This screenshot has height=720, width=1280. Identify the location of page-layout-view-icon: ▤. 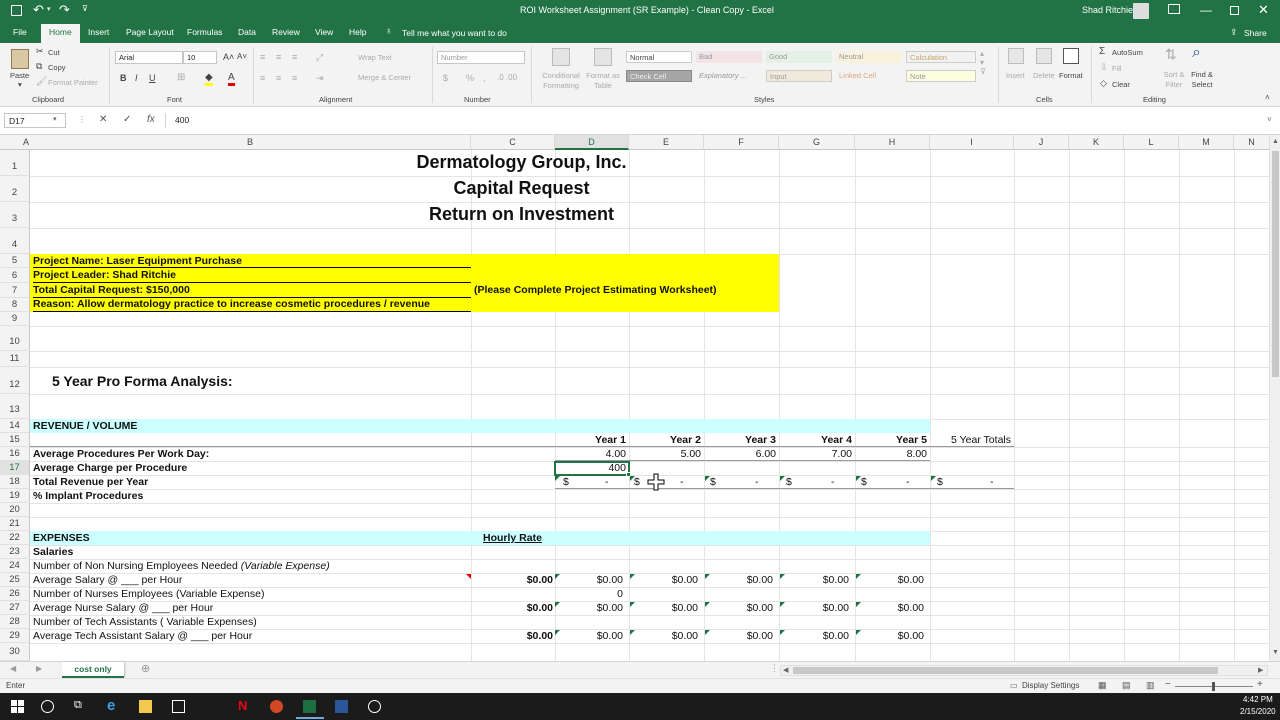
(1126, 685).